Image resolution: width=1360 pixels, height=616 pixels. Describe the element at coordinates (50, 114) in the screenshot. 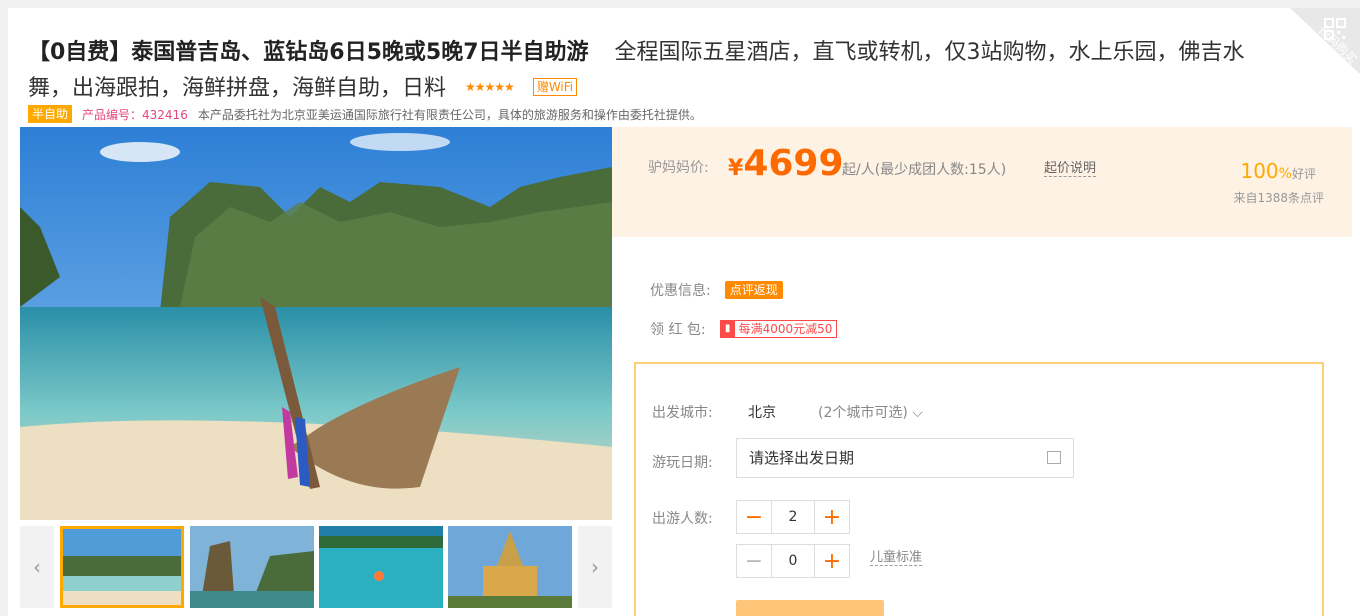

I see `tour-type-tag: 半自助` at that location.